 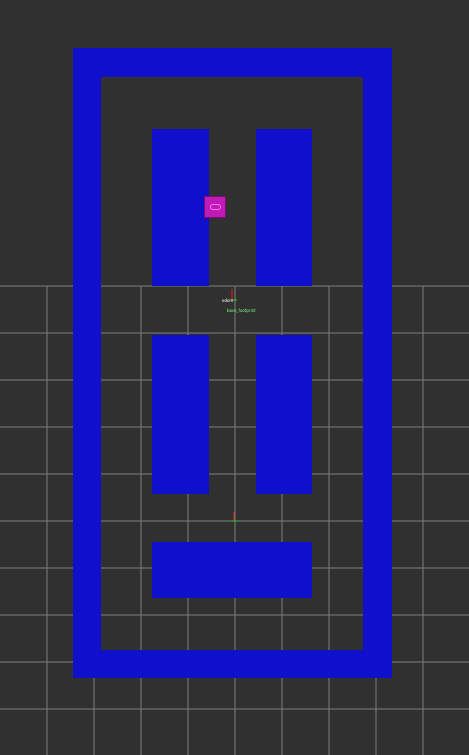 What do you see at coordinates (232, 570) in the screenshot?
I see `map-obstacle-bottom` at bounding box center [232, 570].